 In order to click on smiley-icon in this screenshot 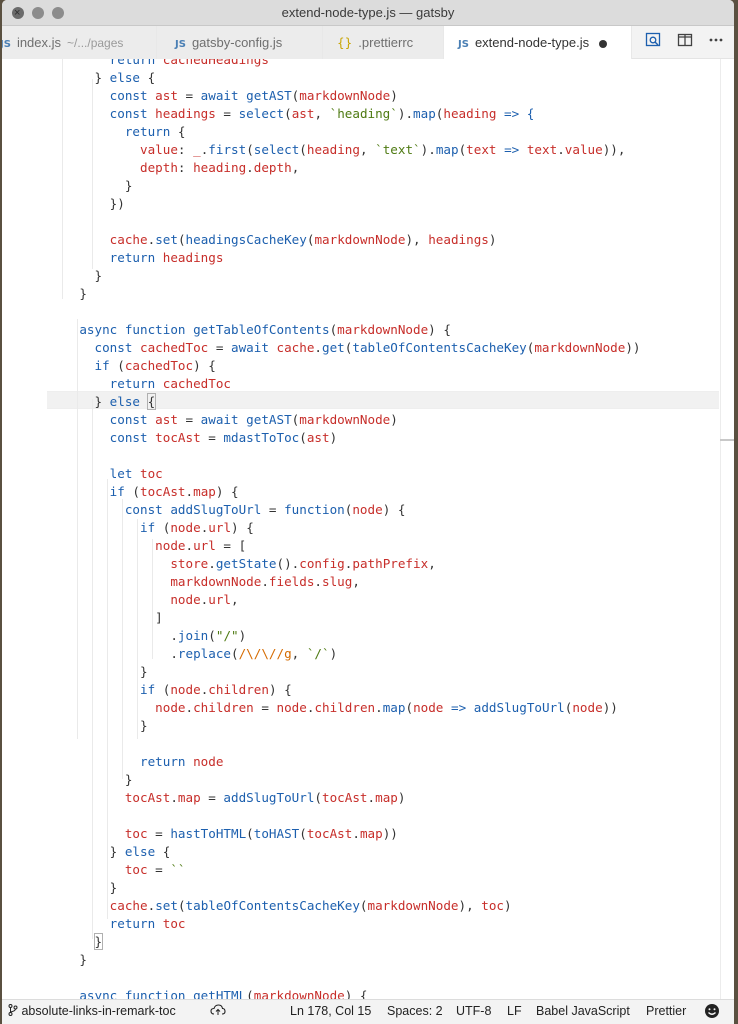, I will do `click(712, 1013)`.